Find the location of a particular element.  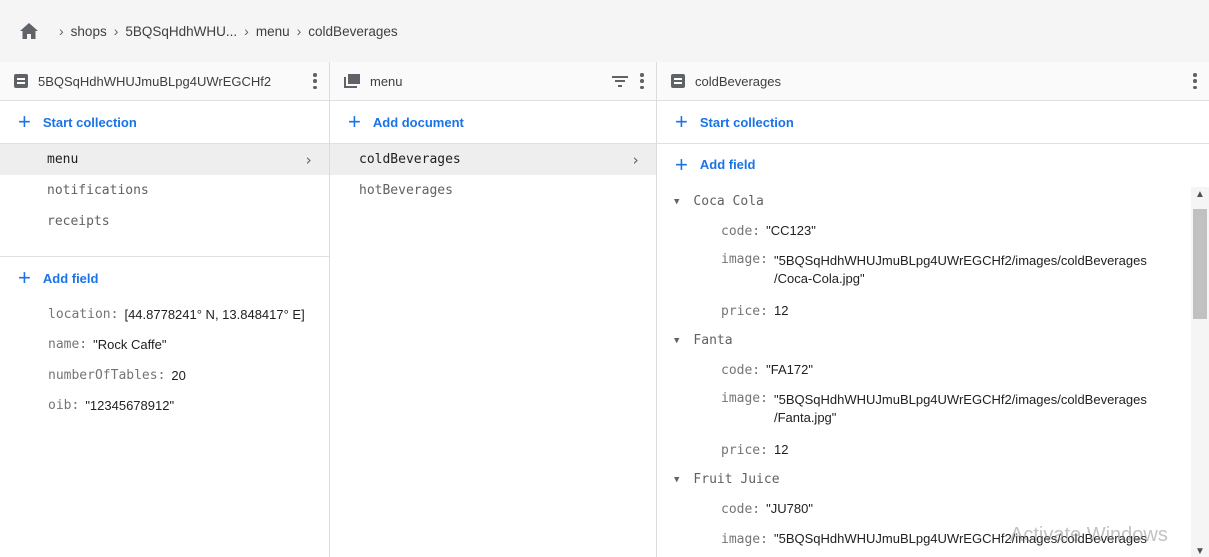

add-document-button: + Add document is located at coordinates (493, 122).